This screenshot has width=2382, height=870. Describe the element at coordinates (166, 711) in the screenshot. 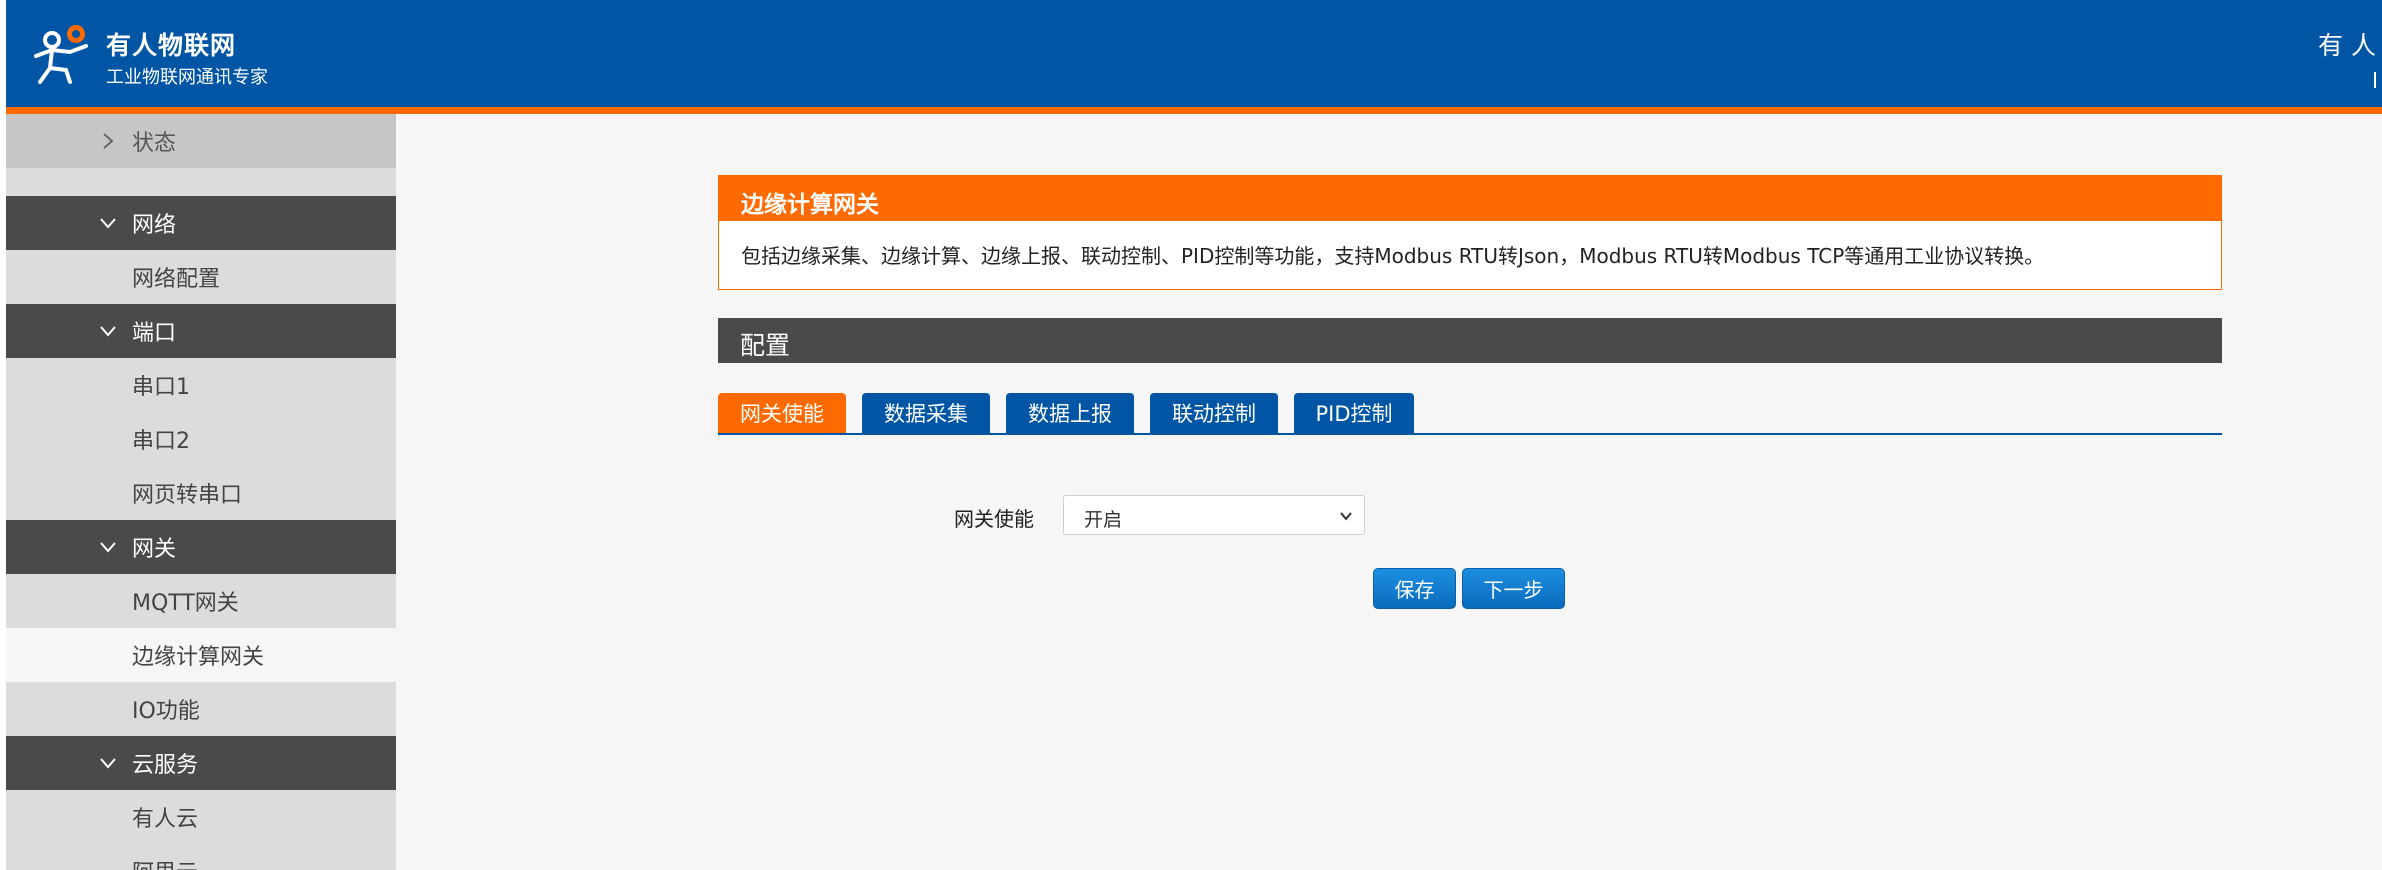

I see `sidebar-item-label: IO功能` at that location.